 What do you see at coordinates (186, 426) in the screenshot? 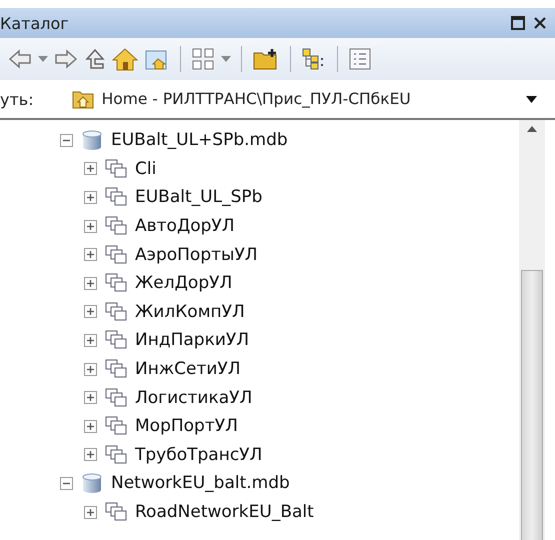
I see `tree-item-label: МорПортУЛ` at bounding box center [186, 426].